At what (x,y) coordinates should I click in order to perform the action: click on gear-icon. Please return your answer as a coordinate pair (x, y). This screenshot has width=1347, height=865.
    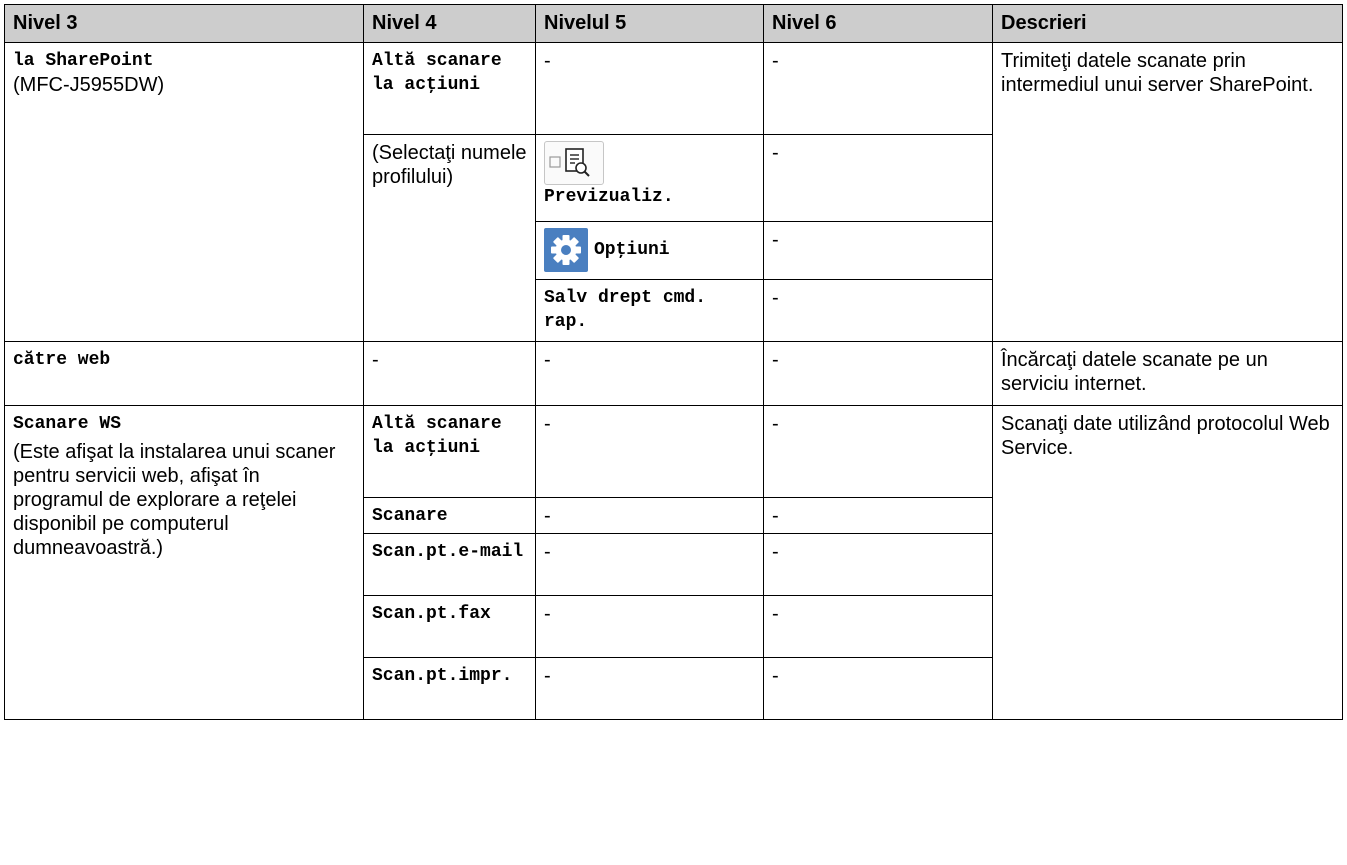
    Looking at the image, I should click on (566, 250).